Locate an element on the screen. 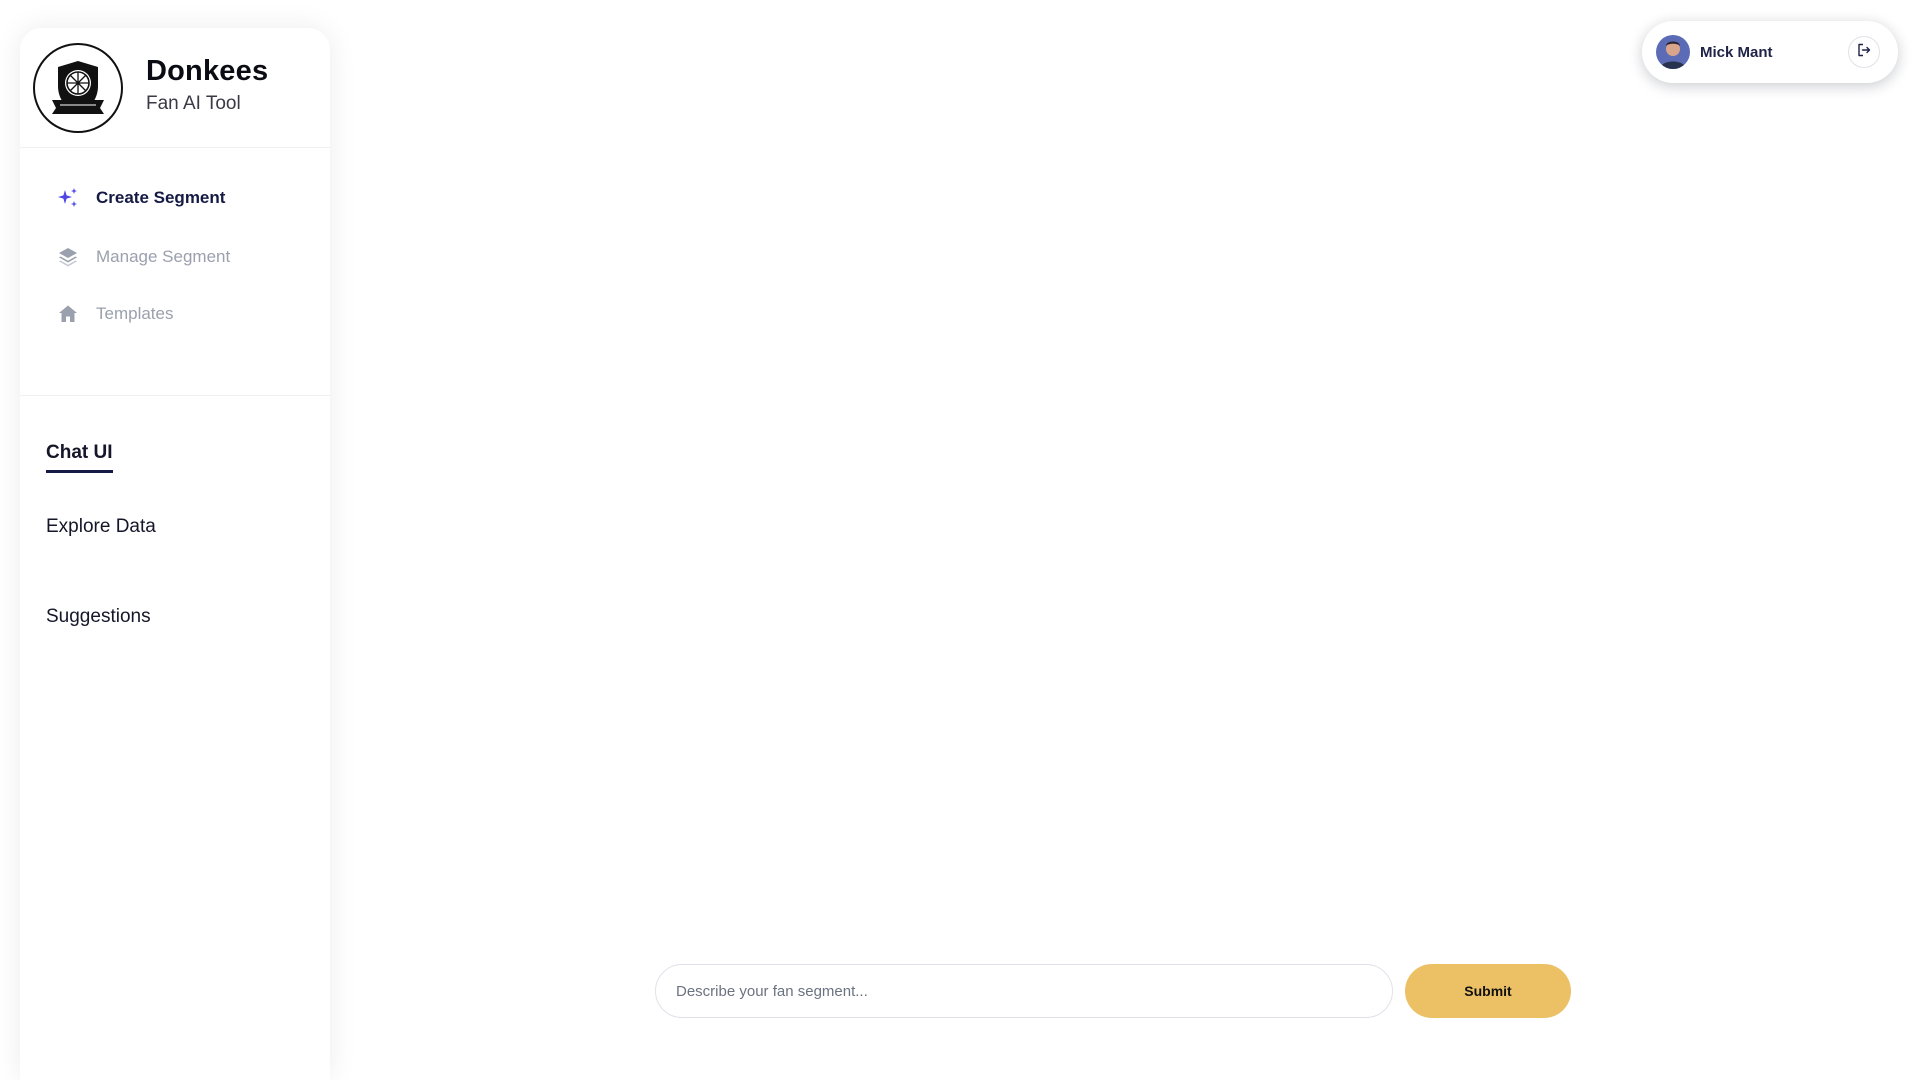 This screenshot has height=1080, width=1920. sidebar-nav: Create Segment Manage Segment Templates is located at coordinates (175, 272).